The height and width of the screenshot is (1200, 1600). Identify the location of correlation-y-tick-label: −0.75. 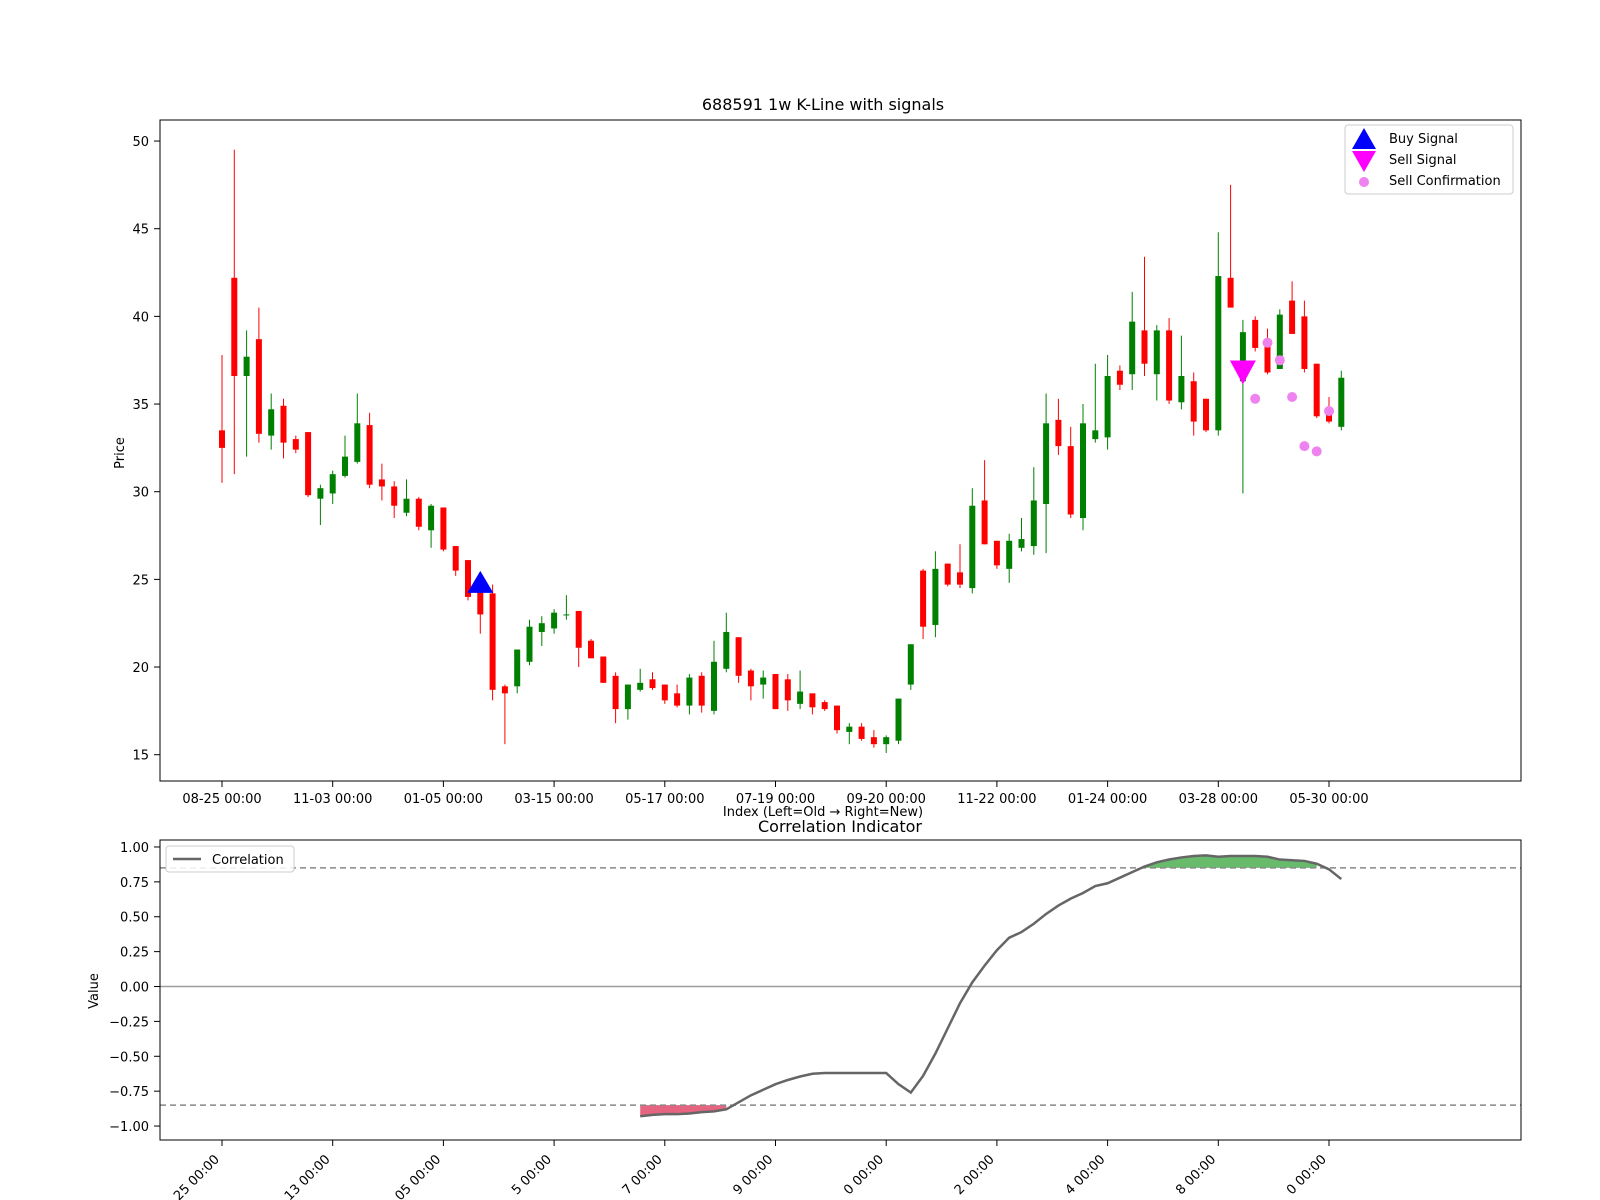
(129, 1092).